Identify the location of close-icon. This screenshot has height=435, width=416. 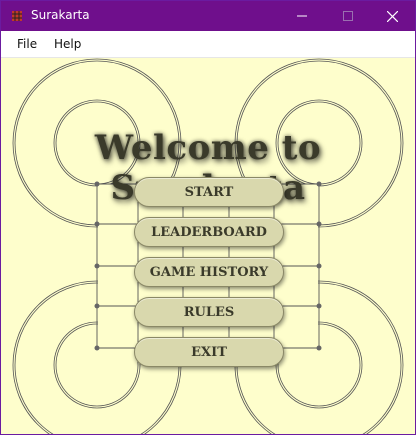
(392, 16).